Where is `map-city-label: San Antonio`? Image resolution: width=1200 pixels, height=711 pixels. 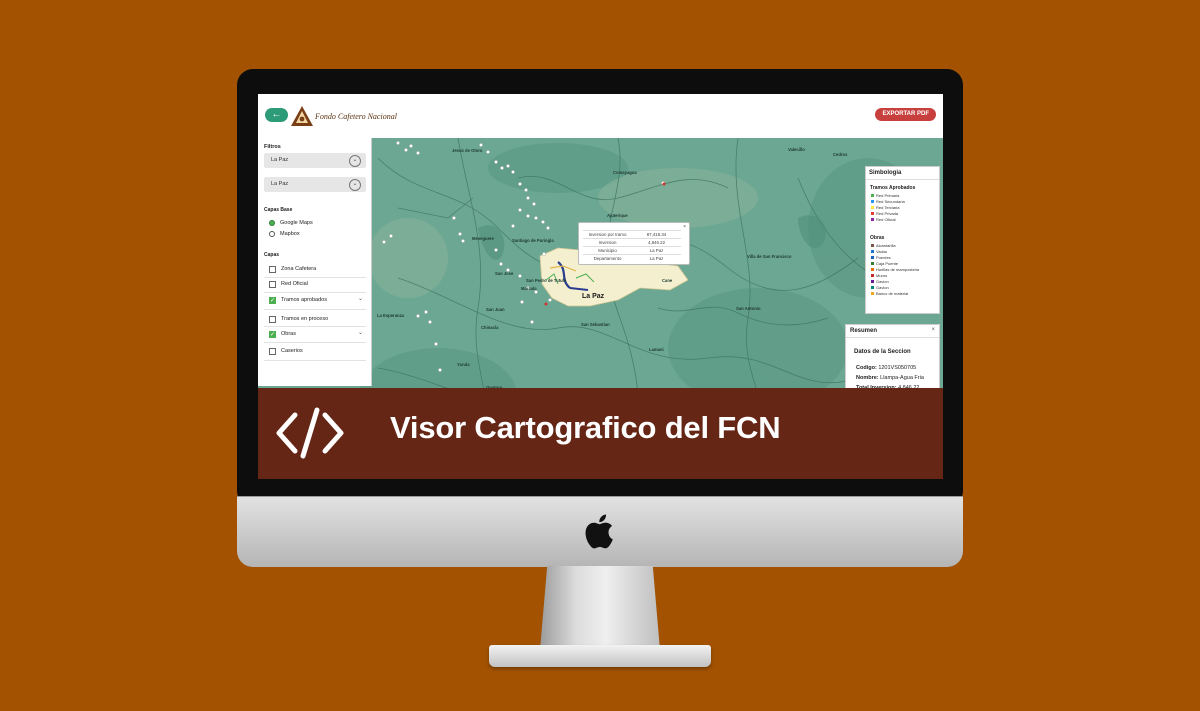
map-city-label: San Antonio is located at coordinates (748, 308).